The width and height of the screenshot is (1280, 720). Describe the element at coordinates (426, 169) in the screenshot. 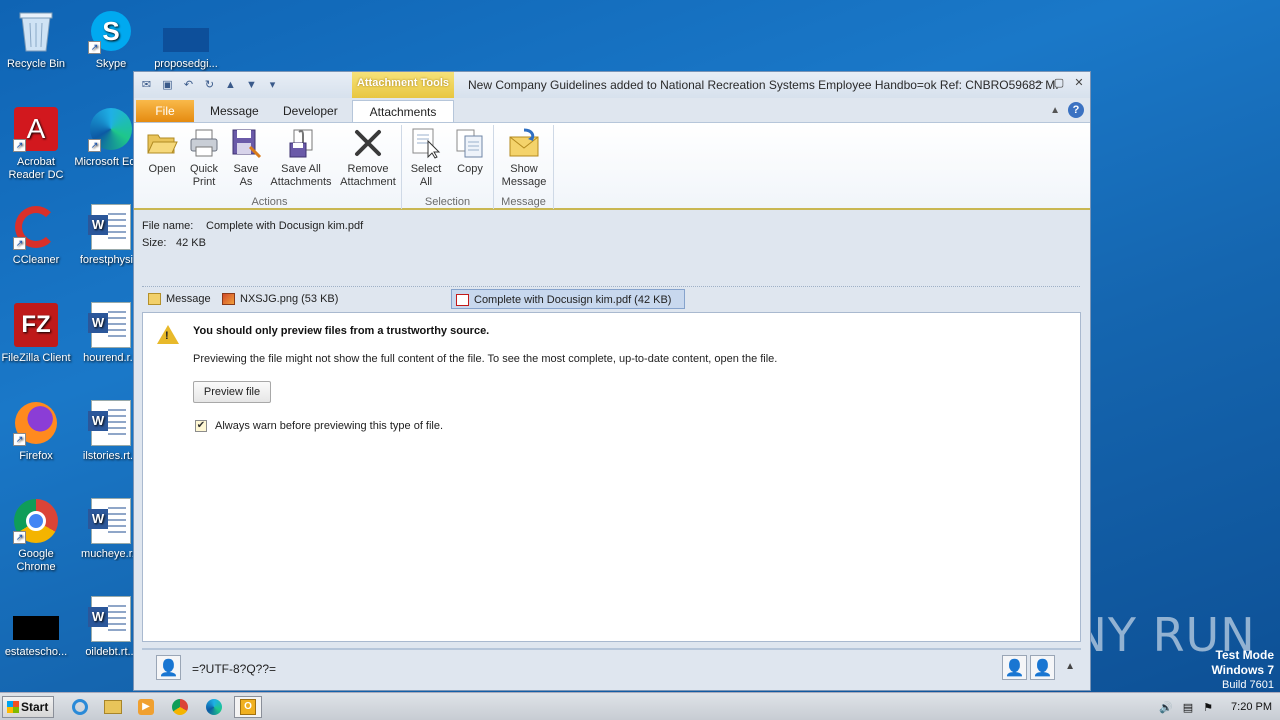

I see `select-all-label-1: Select` at that location.